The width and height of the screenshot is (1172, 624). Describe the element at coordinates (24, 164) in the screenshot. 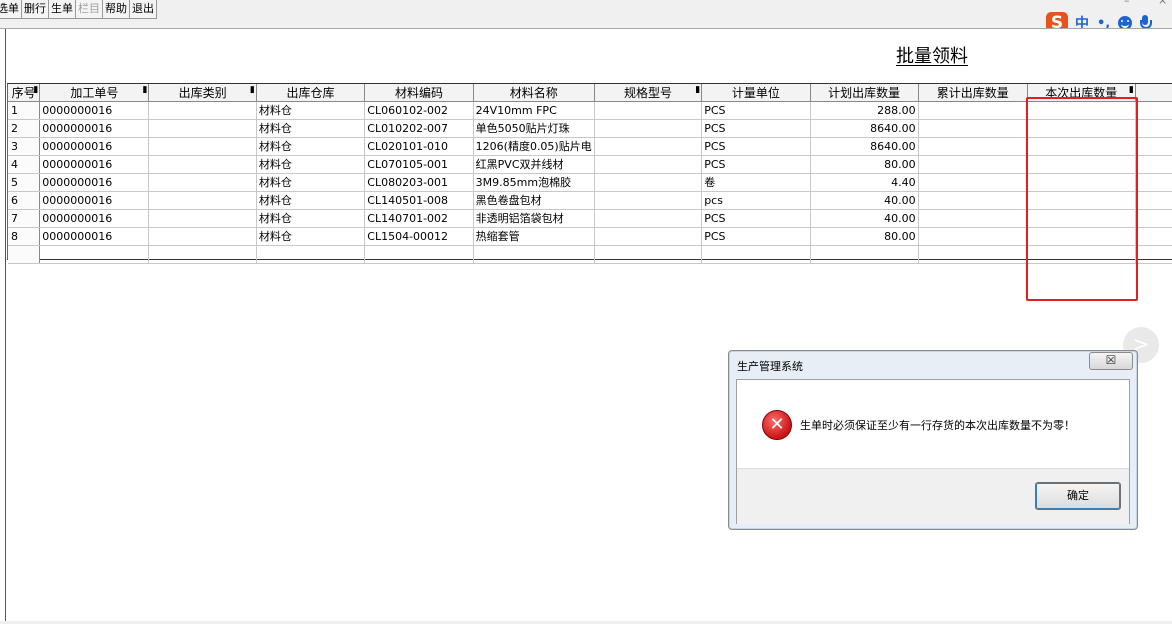

I see `cell-seq: 4` at that location.